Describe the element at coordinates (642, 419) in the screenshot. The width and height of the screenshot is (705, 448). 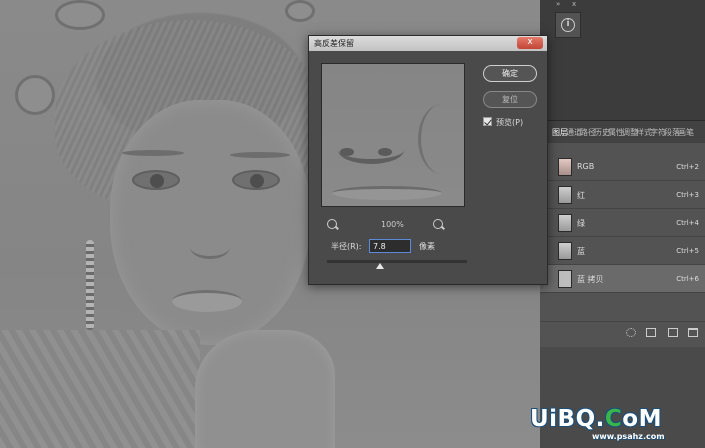
I see `watermark-text-c: oM` at that location.